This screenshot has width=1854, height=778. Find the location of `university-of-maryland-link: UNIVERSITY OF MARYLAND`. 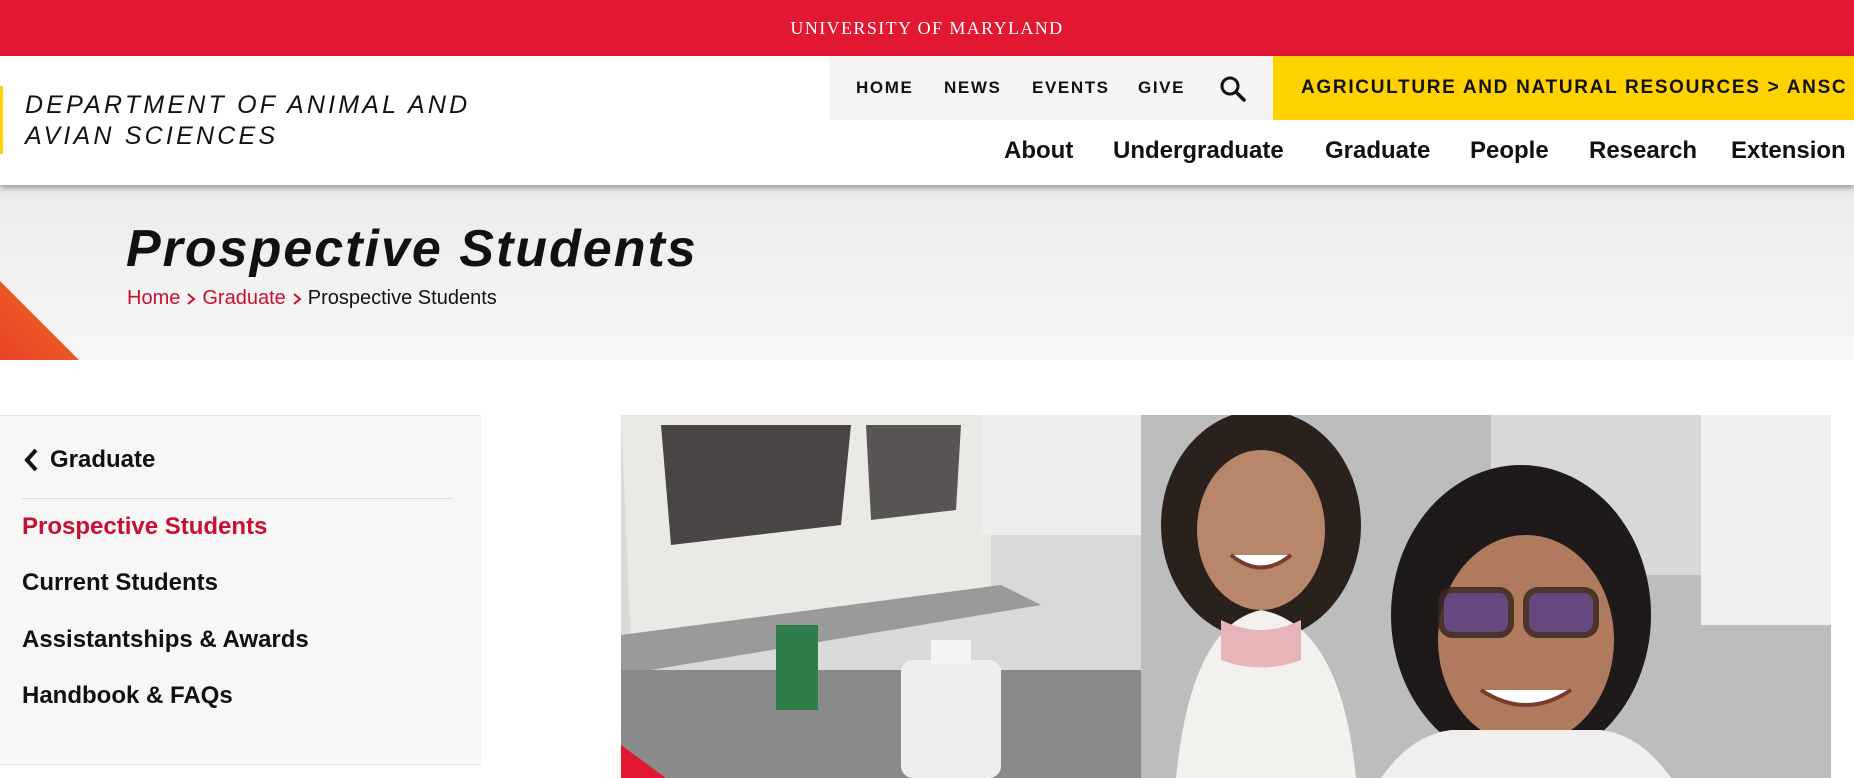

university-of-maryland-link: UNIVERSITY OF MARYLAND is located at coordinates (926, 28).